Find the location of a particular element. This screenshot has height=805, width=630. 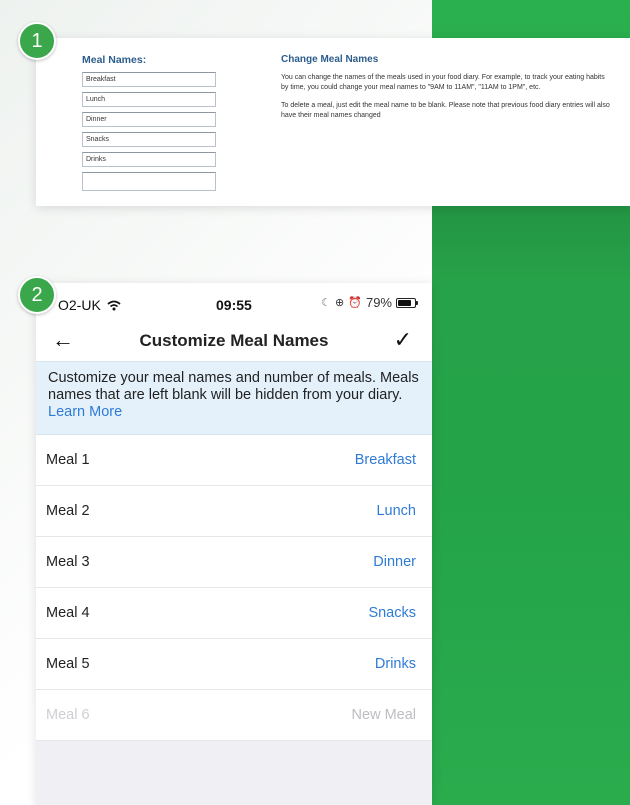

info-title: Change Meal Names is located at coordinates (330, 59).